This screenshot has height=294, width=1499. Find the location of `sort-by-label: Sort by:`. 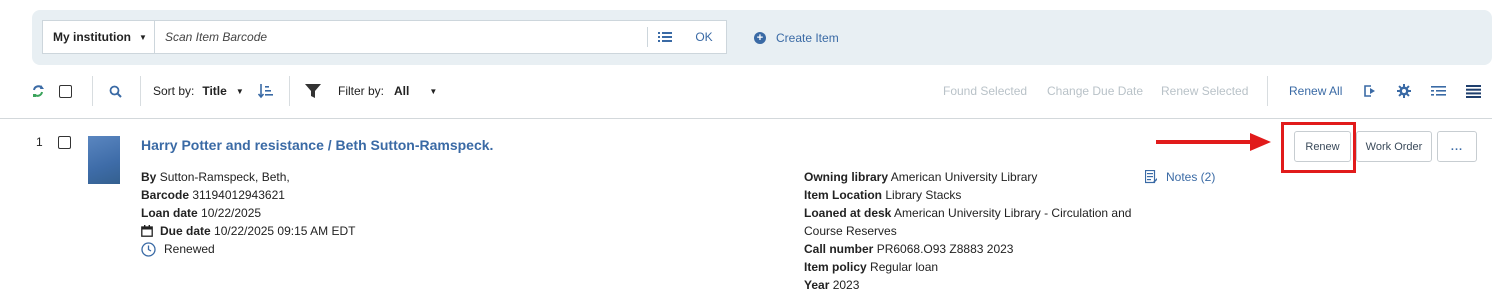

sort-by-label: Sort by: is located at coordinates (174, 91).